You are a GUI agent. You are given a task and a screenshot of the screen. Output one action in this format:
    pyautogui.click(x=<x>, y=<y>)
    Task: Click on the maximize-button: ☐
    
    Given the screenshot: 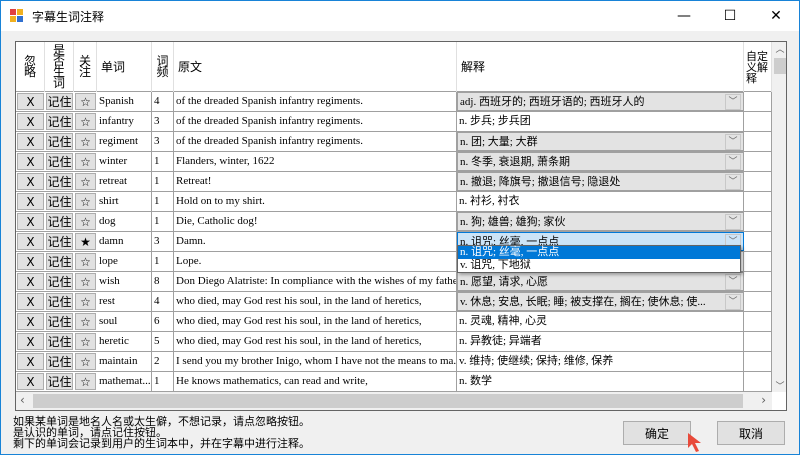 What is the action you would take?
    pyautogui.click(x=730, y=16)
    